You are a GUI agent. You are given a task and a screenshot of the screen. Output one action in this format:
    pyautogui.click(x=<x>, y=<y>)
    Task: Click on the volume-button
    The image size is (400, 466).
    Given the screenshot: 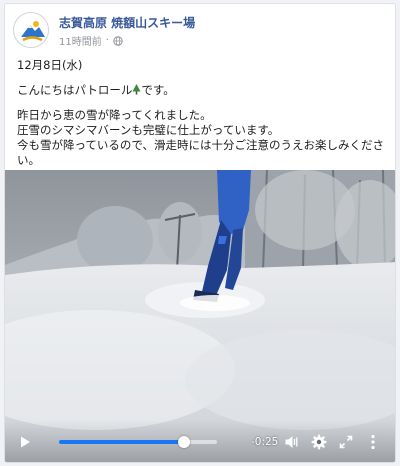 What is the action you would take?
    pyautogui.click(x=292, y=442)
    